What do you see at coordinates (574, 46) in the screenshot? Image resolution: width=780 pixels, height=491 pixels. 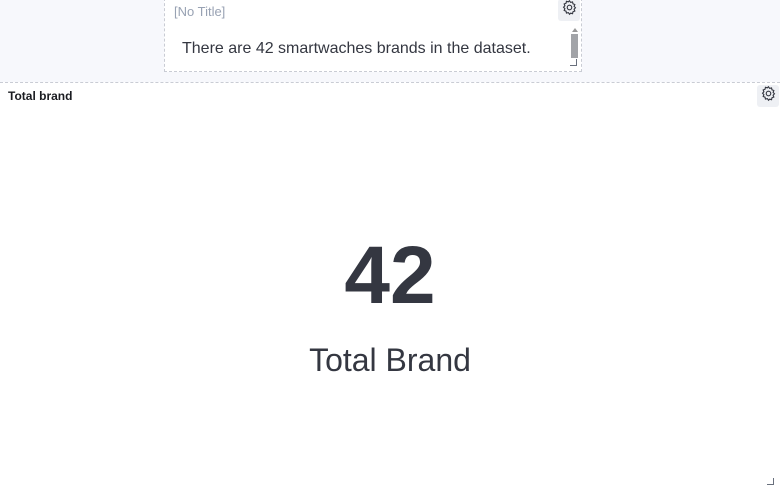 I see `scrollbar-thumb` at bounding box center [574, 46].